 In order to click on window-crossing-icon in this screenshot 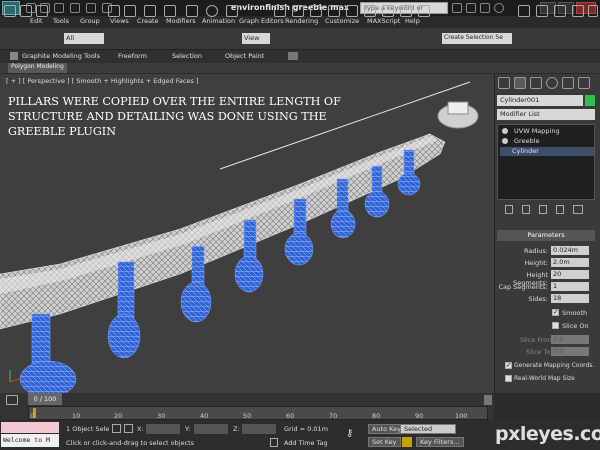, I will do `click(170, 11)`.